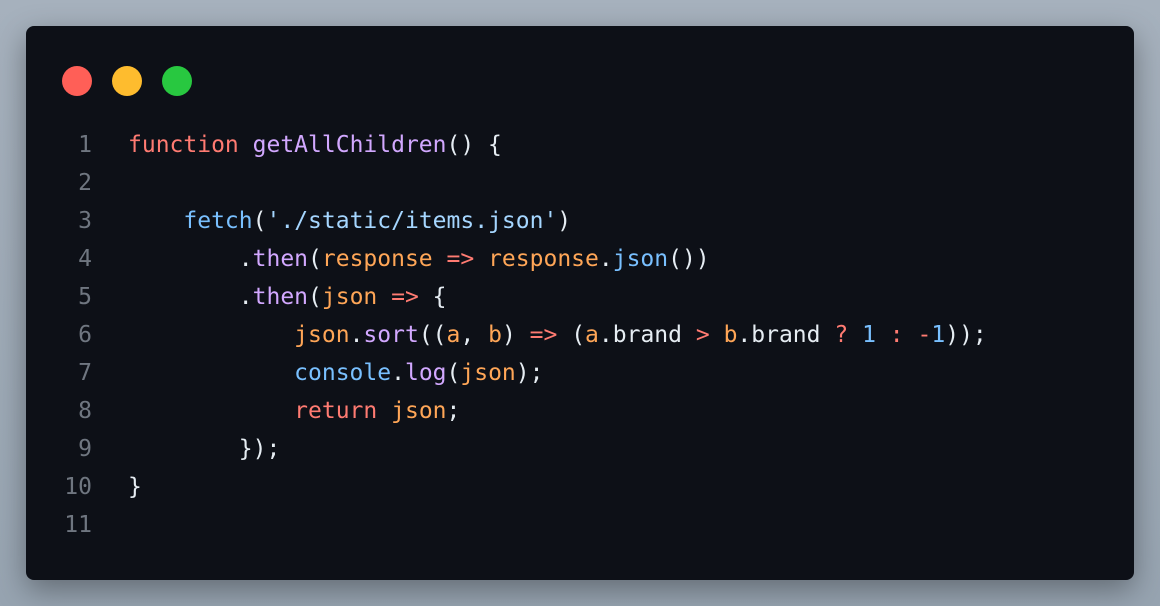 The image size is (1160, 606). Describe the element at coordinates (453, 411) in the screenshot. I see `punctuation-token: ;` at that location.